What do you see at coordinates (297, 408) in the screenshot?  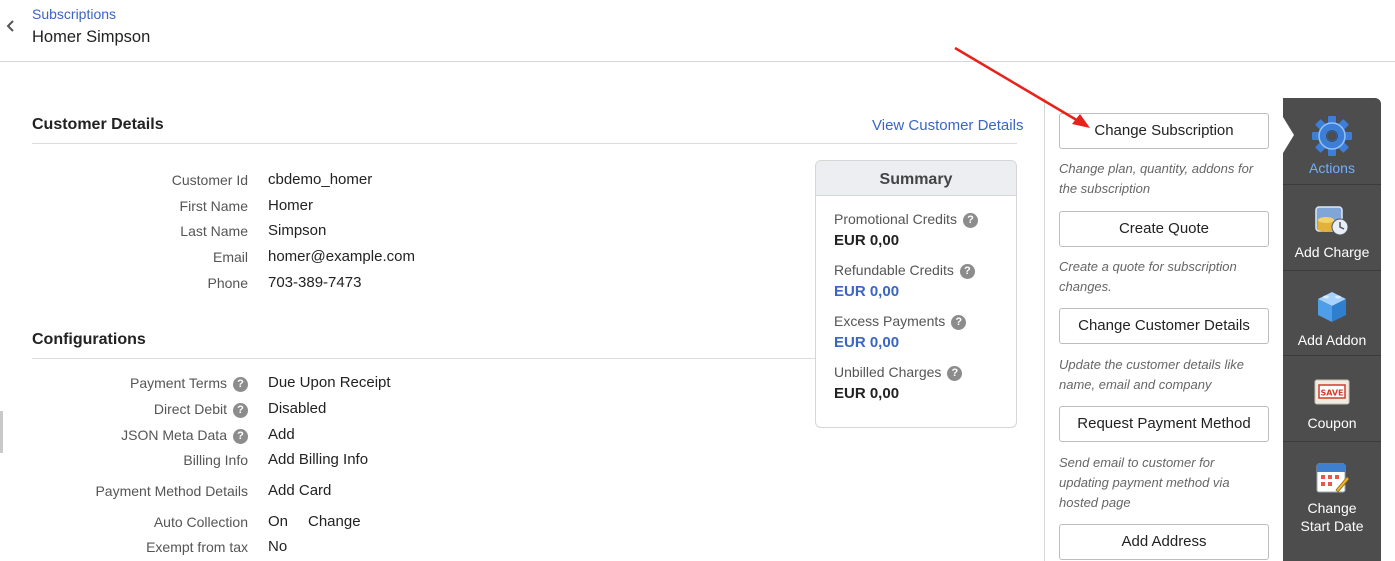 I see `direct-debit-value: Disabled` at bounding box center [297, 408].